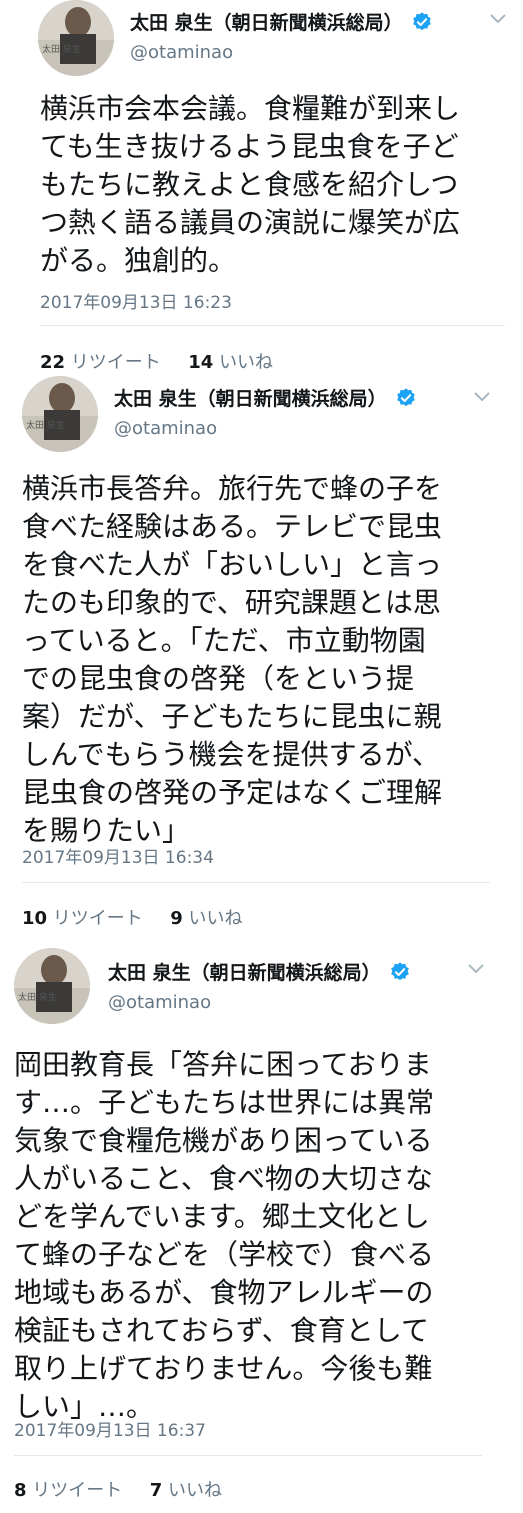 The image size is (523, 1513). What do you see at coordinates (52, 362) in the screenshot?
I see `retweet-count: 22` at bounding box center [52, 362].